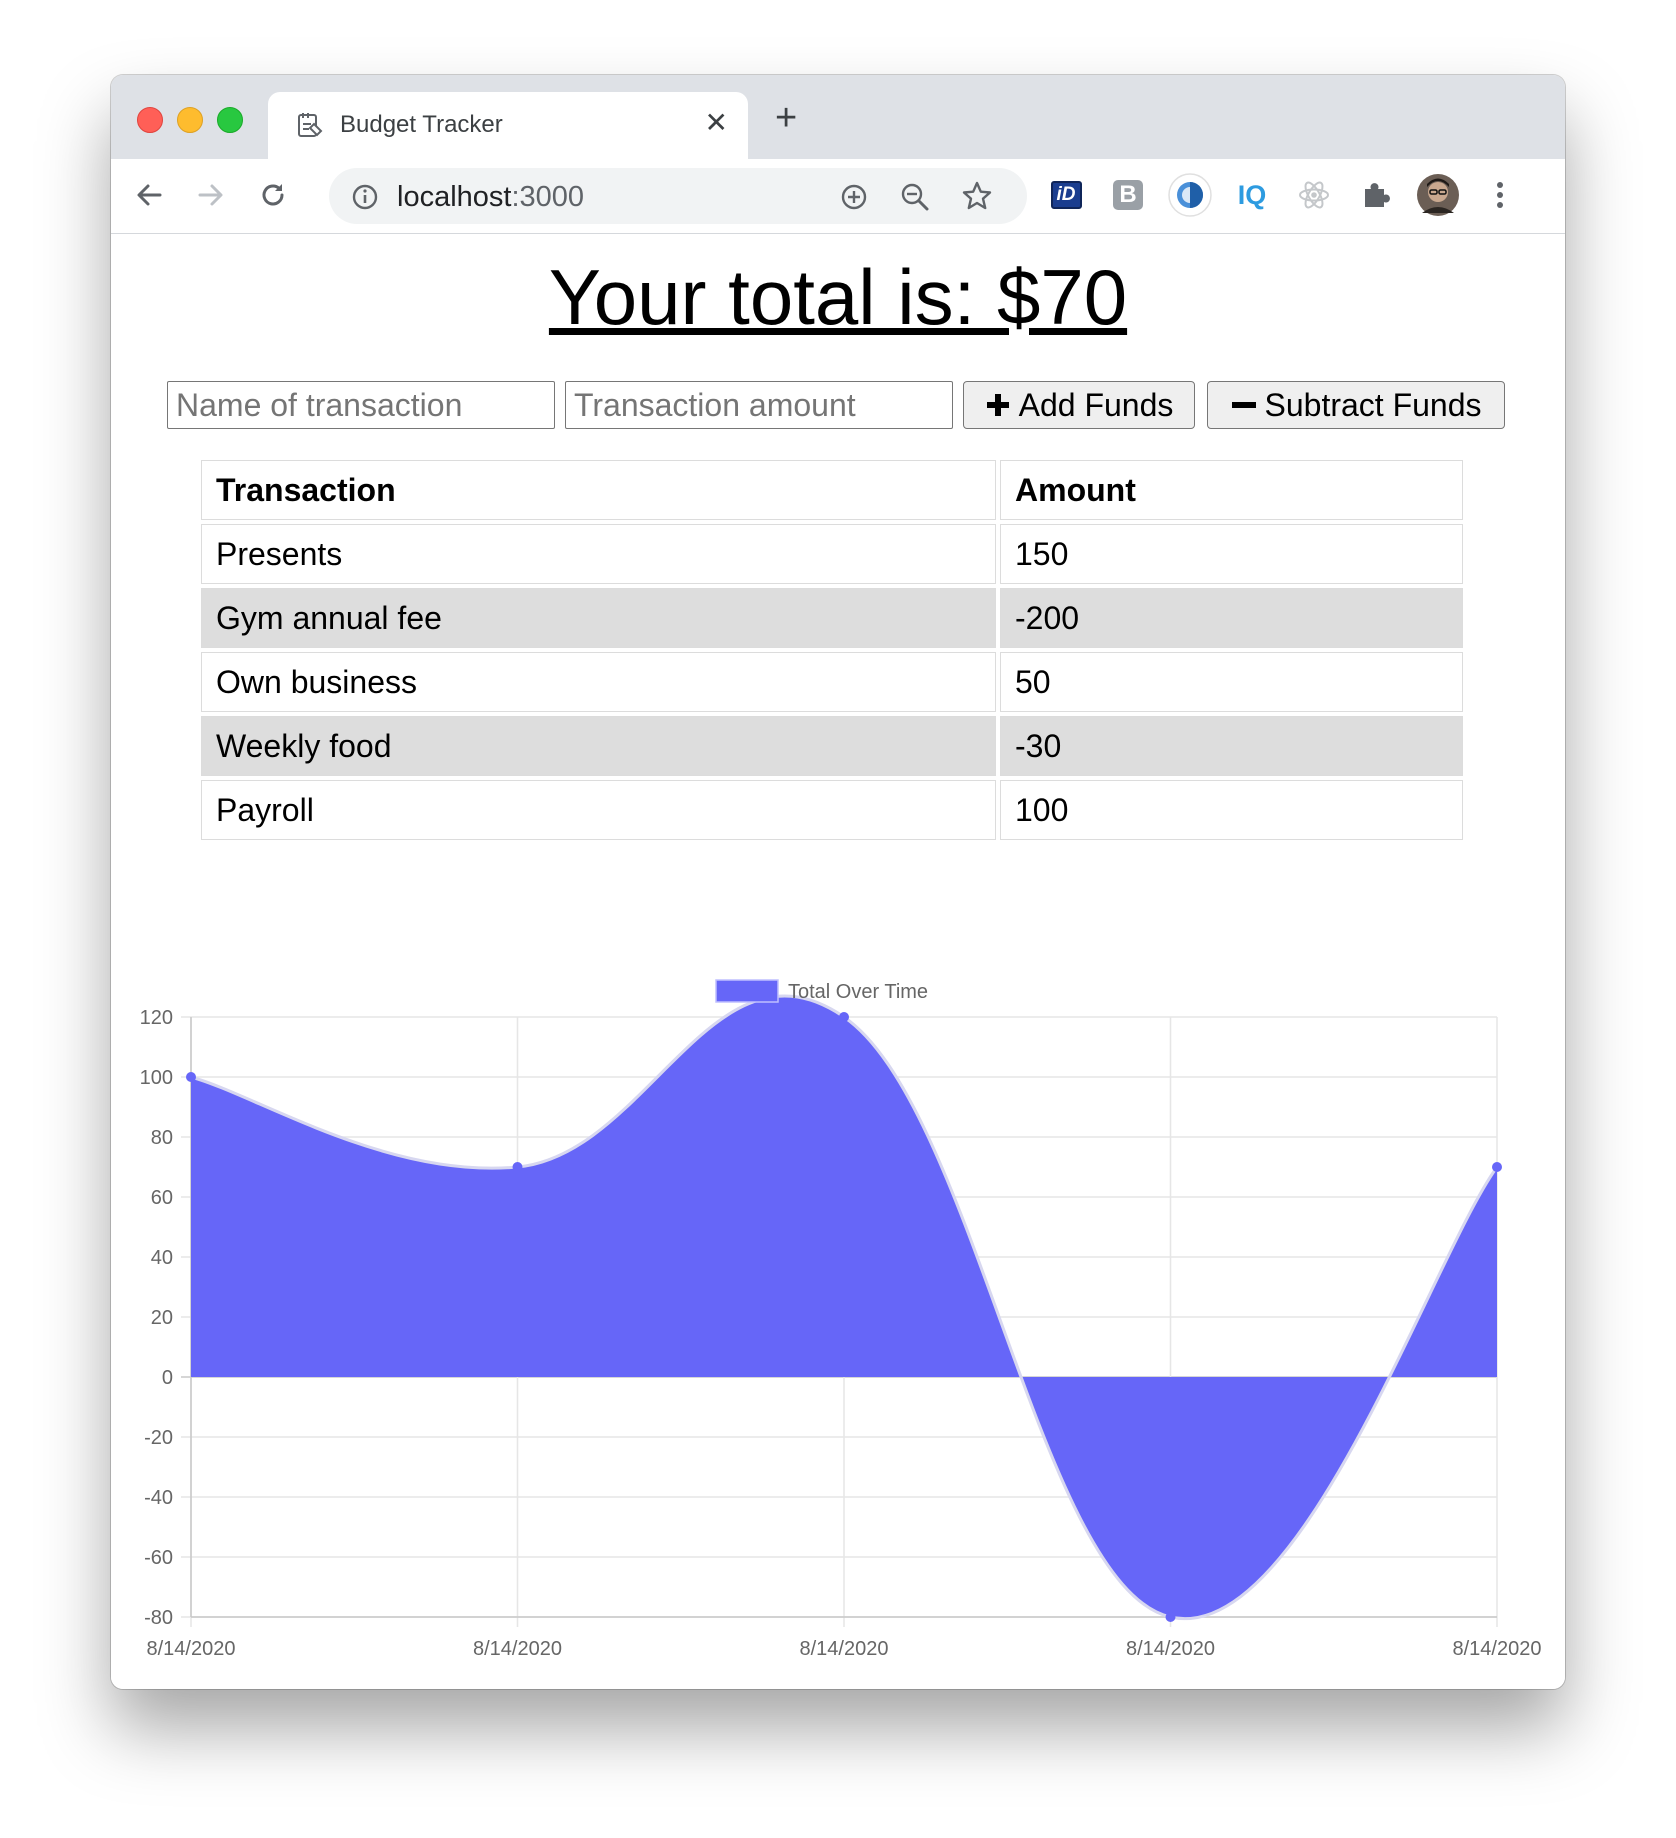 The image size is (1676, 1838). Describe the element at coordinates (1373, 404) in the screenshot. I see `subtract-funds-label: Subtract Funds` at that location.